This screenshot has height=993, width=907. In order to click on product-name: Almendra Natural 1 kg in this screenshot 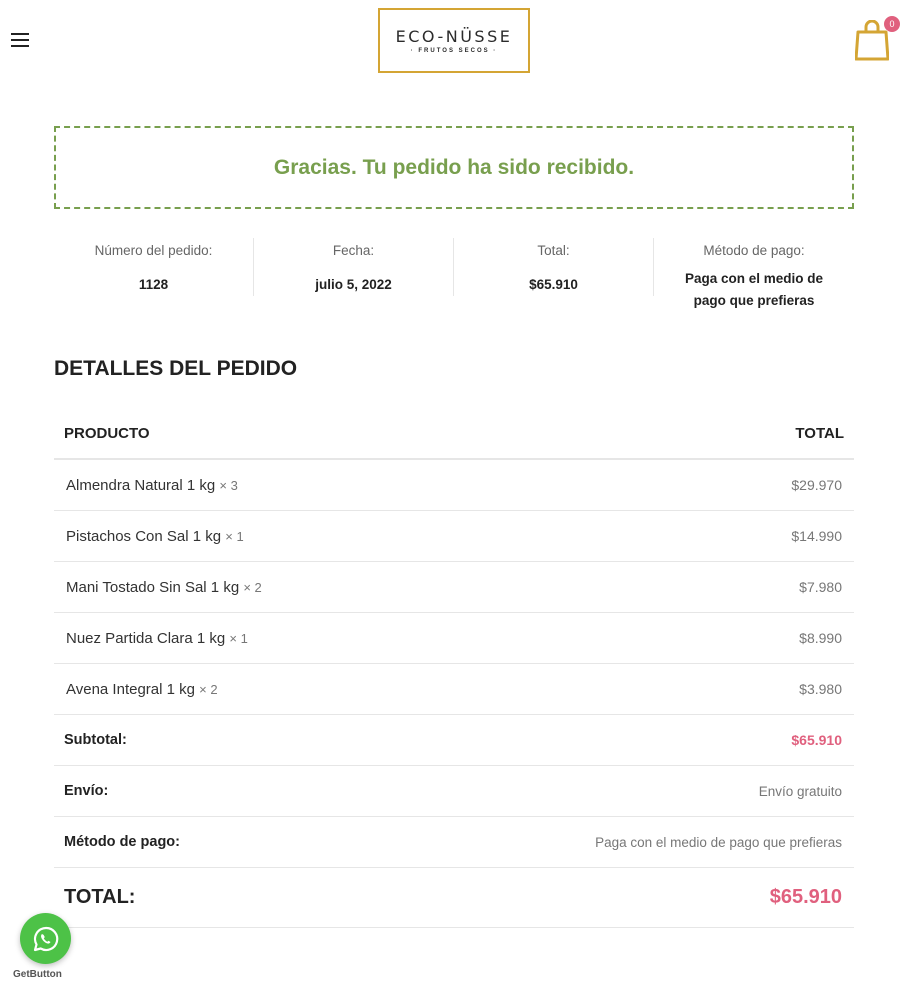, I will do `click(140, 485)`.